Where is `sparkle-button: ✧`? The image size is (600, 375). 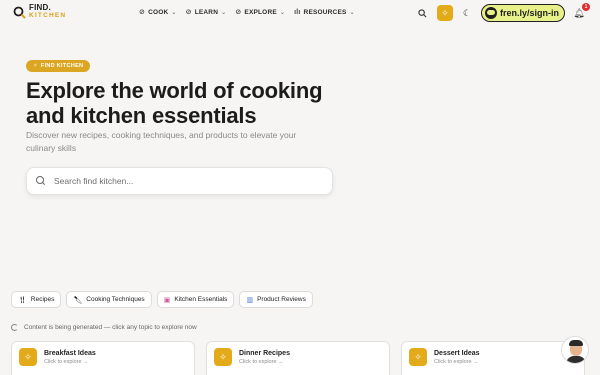
sparkle-button: ✧ is located at coordinates (444, 13).